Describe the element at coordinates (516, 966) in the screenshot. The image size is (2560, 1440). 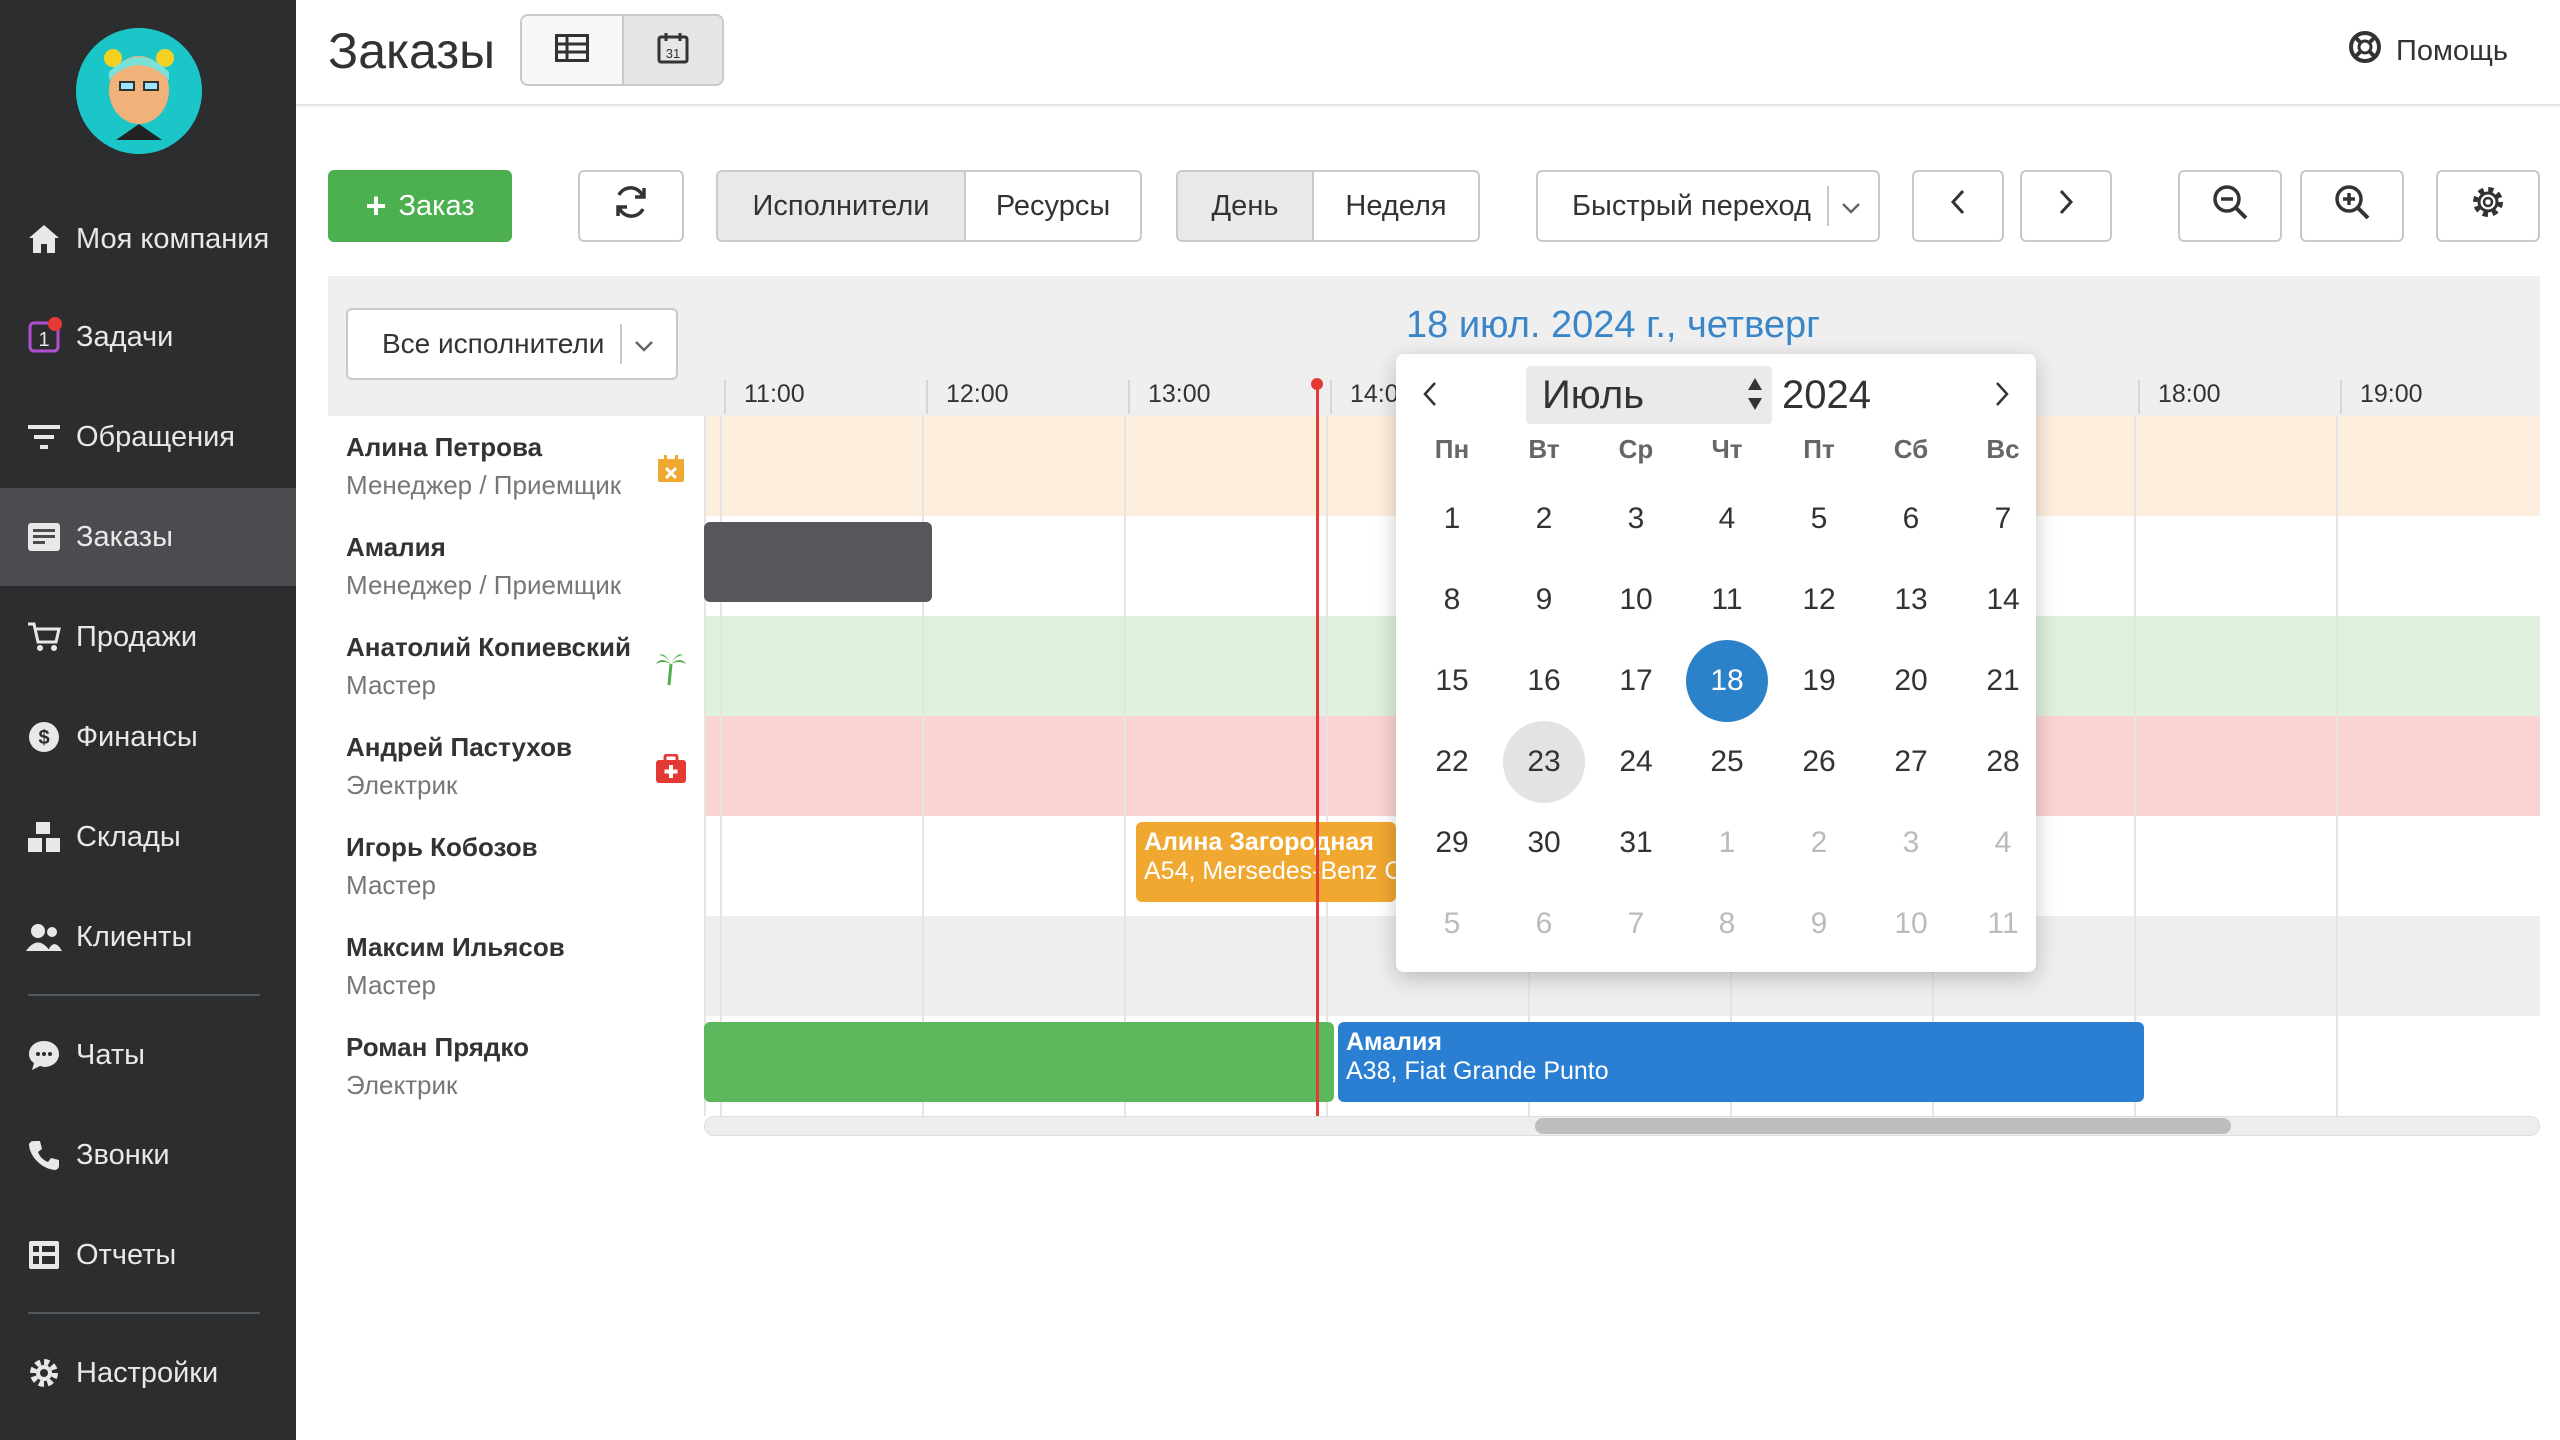
I see `performer-cell: Максим Ильясов Мастер` at that location.